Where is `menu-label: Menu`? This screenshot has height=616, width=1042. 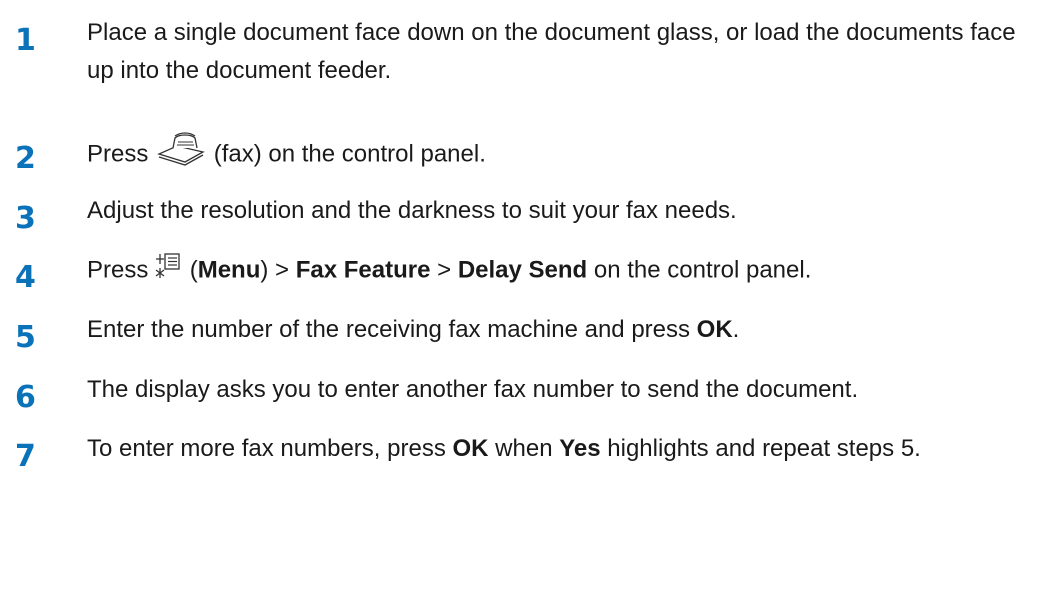 menu-label: Menu is located at coordinates (229, 270).